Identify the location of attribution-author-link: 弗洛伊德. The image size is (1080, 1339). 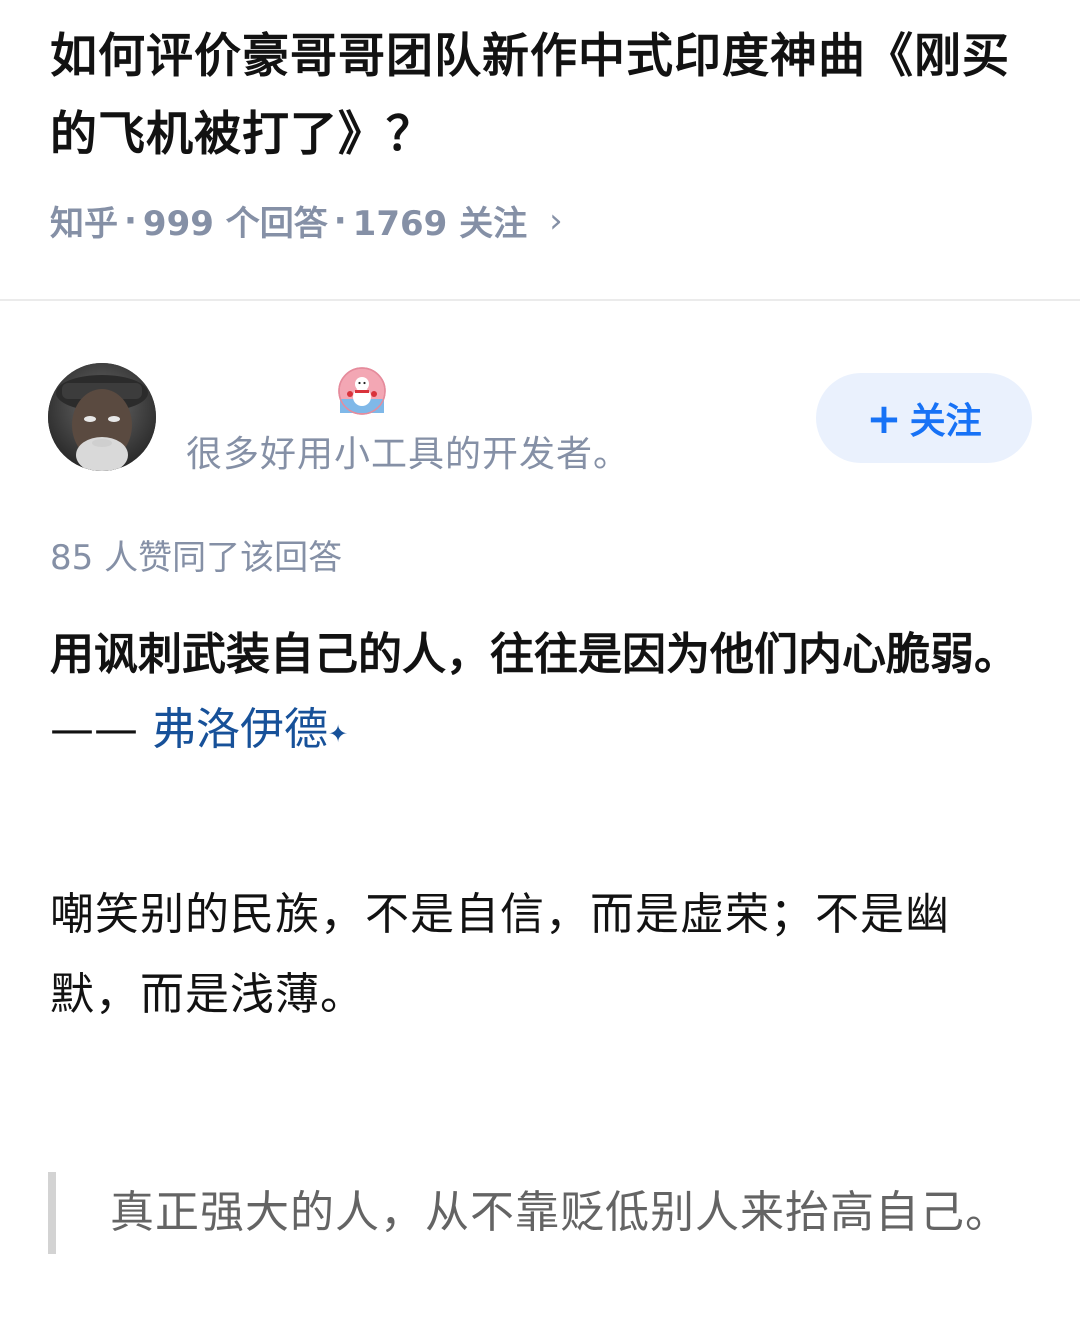
(240, 729).